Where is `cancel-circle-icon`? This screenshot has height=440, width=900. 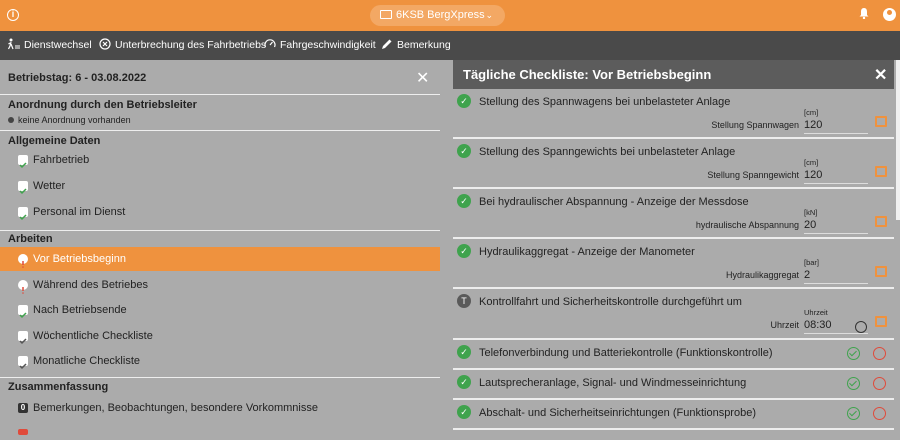 cancel-circle-icon is located at coordinates (105, 44).